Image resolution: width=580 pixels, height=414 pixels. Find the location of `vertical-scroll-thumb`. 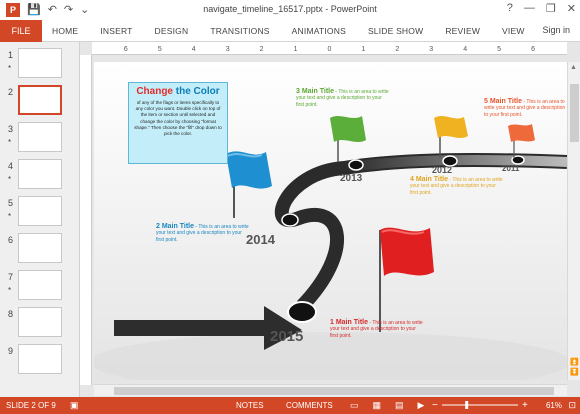

vertical-scroll-thumb is located at coordinates (574, 113).